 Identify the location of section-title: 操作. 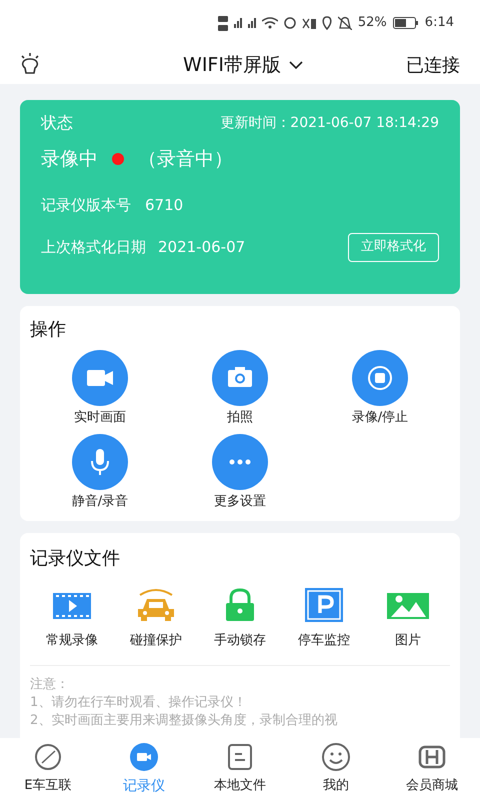
(48, 329).